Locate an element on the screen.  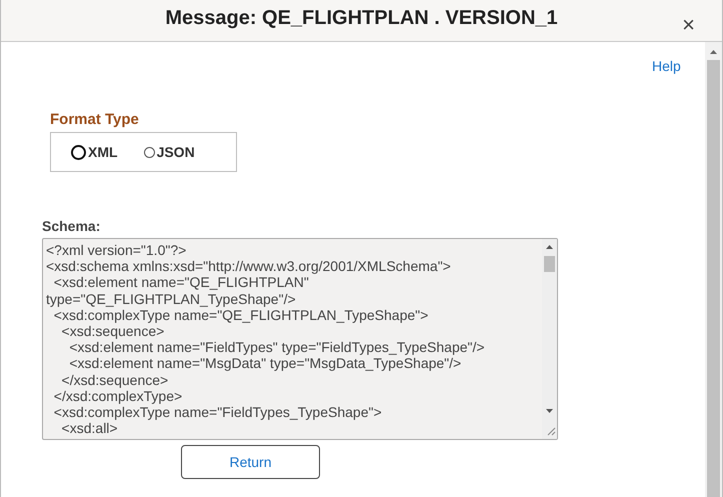
radio-option: XML is located at coordinates (94, 152).